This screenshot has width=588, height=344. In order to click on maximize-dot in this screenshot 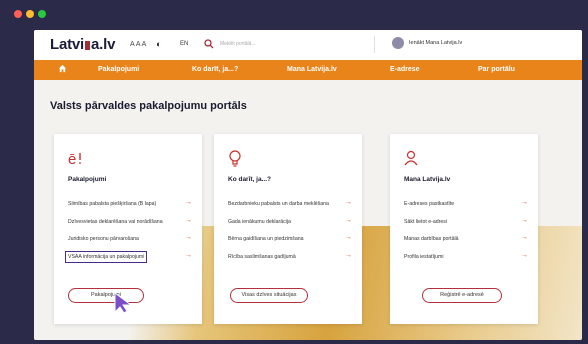, I will do `click(42, 14)`.